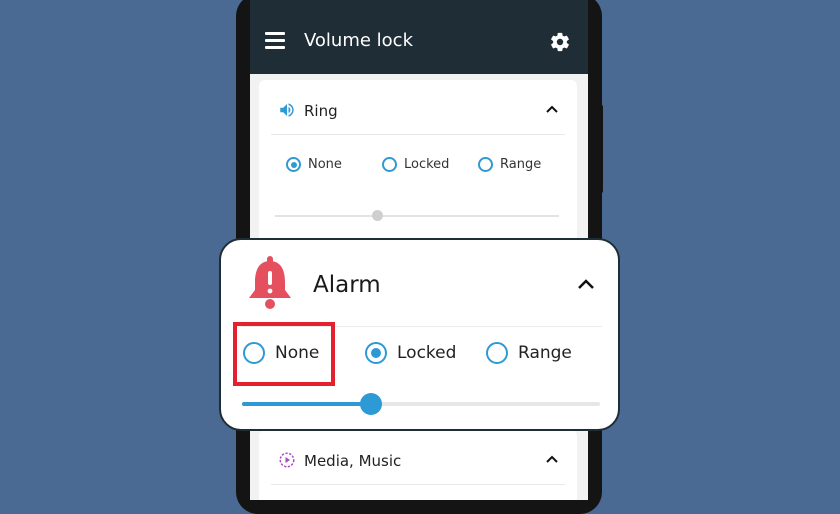 The image size is (840, 514). What do you see at coordinates (419, 37) in the screenshot?
I see `app-bar: Volume lock` at bounding box center [419, 37].